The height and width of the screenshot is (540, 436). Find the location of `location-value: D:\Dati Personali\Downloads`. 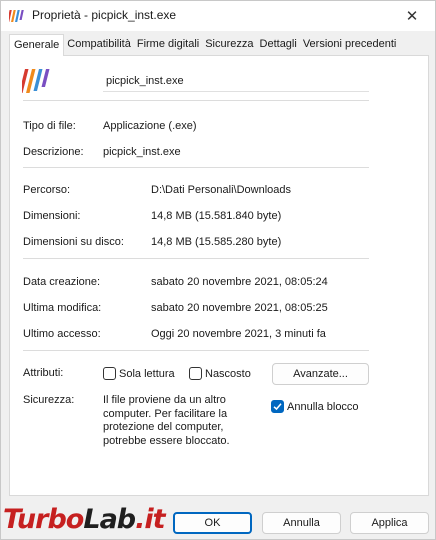

location-value: D:\Dati Personali\Downloads is located at coordinates (221, 190).